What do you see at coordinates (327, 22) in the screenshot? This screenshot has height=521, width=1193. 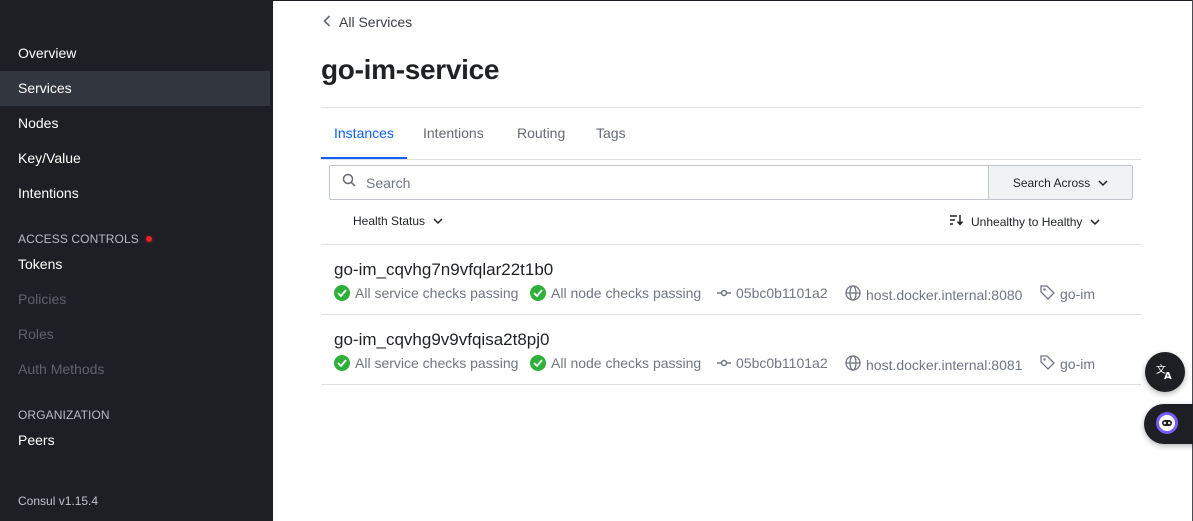 I see `chevron-left-icon` at bounding box center [327, 22].